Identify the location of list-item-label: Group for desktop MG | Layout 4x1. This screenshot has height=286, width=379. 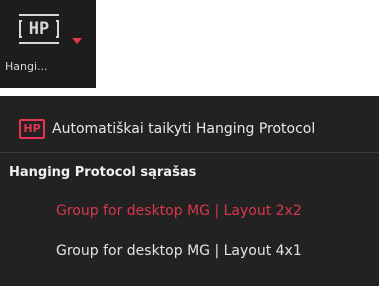
(179, 251).